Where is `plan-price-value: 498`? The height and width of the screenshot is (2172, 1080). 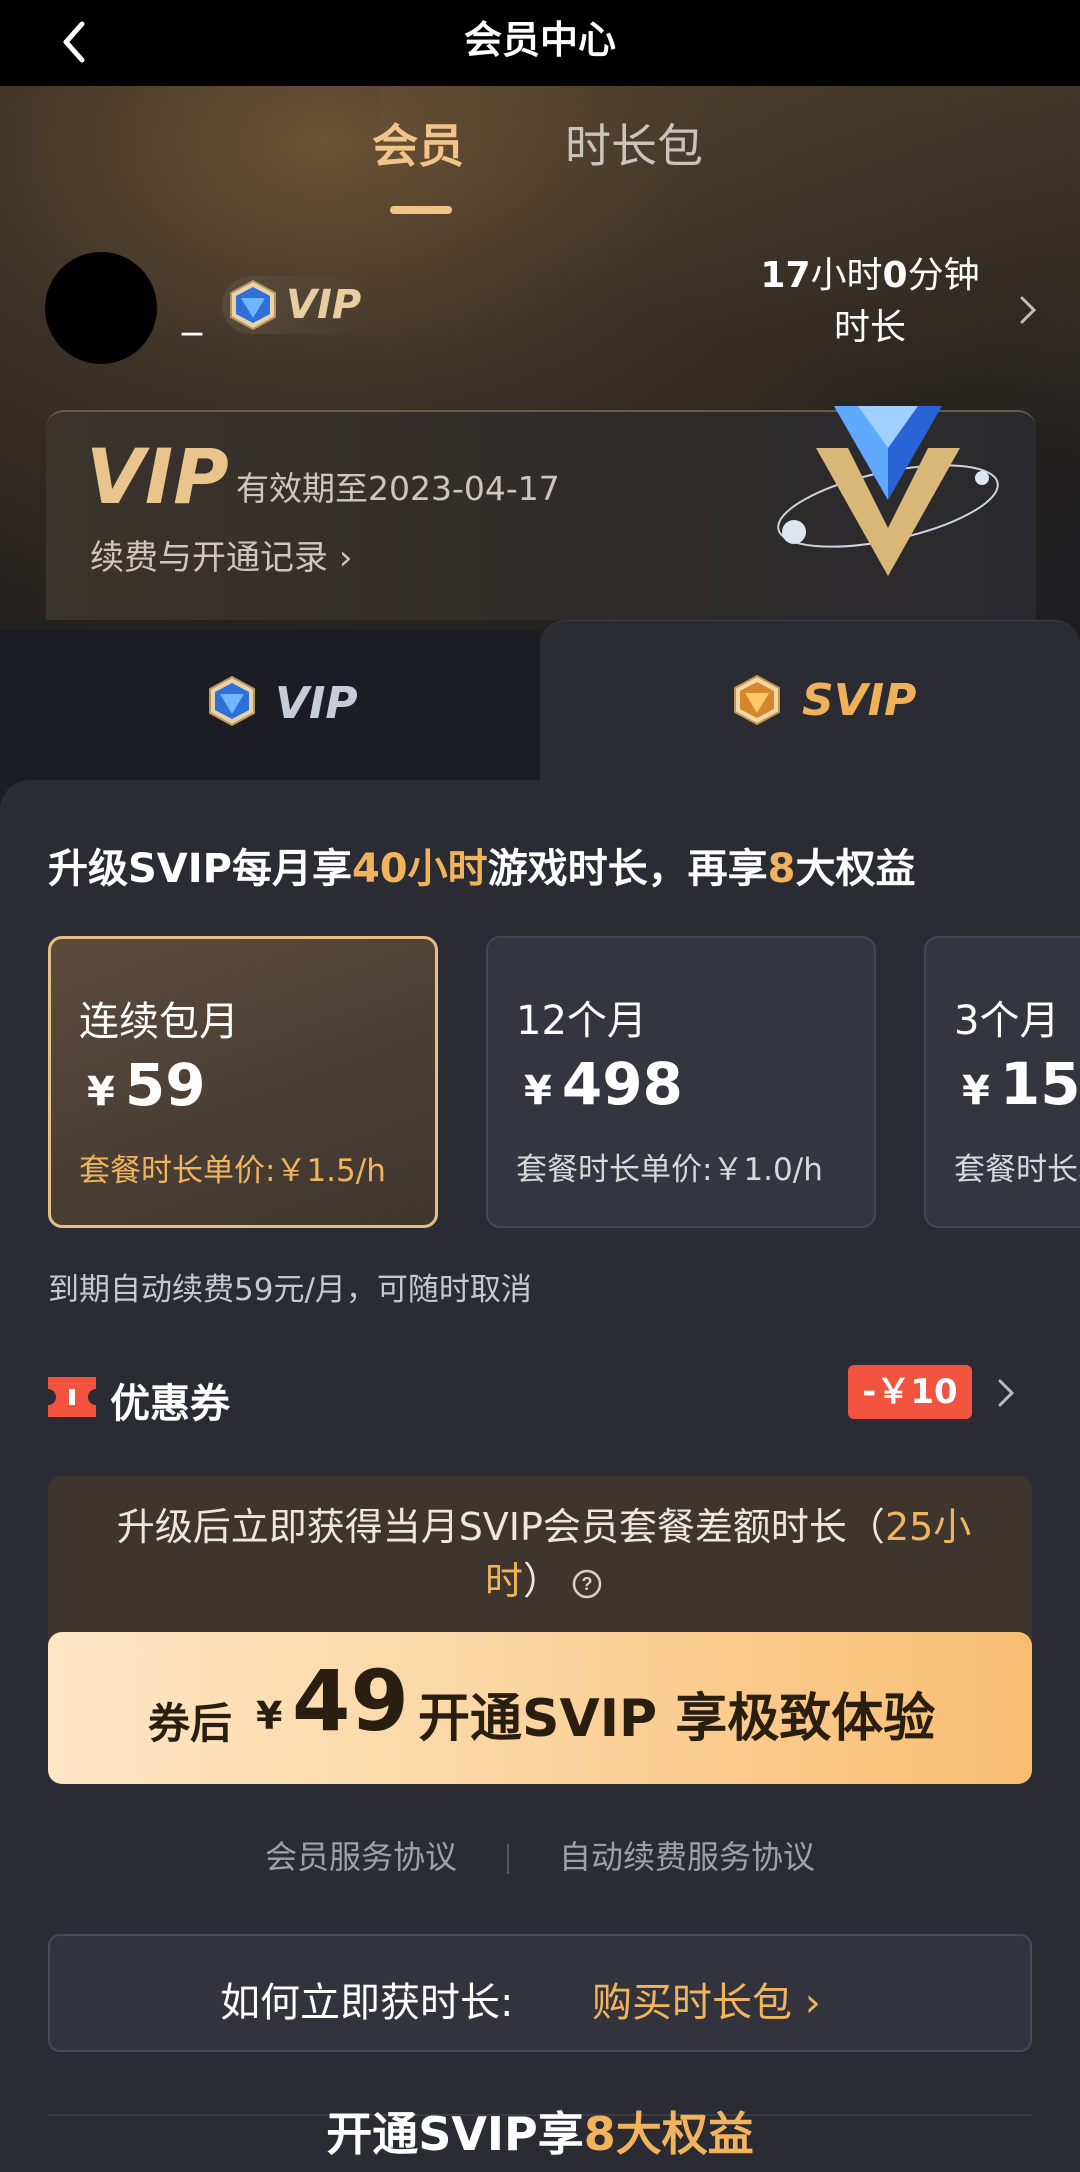
plan-price-value: 498 is located at coordinates (622, 1084).